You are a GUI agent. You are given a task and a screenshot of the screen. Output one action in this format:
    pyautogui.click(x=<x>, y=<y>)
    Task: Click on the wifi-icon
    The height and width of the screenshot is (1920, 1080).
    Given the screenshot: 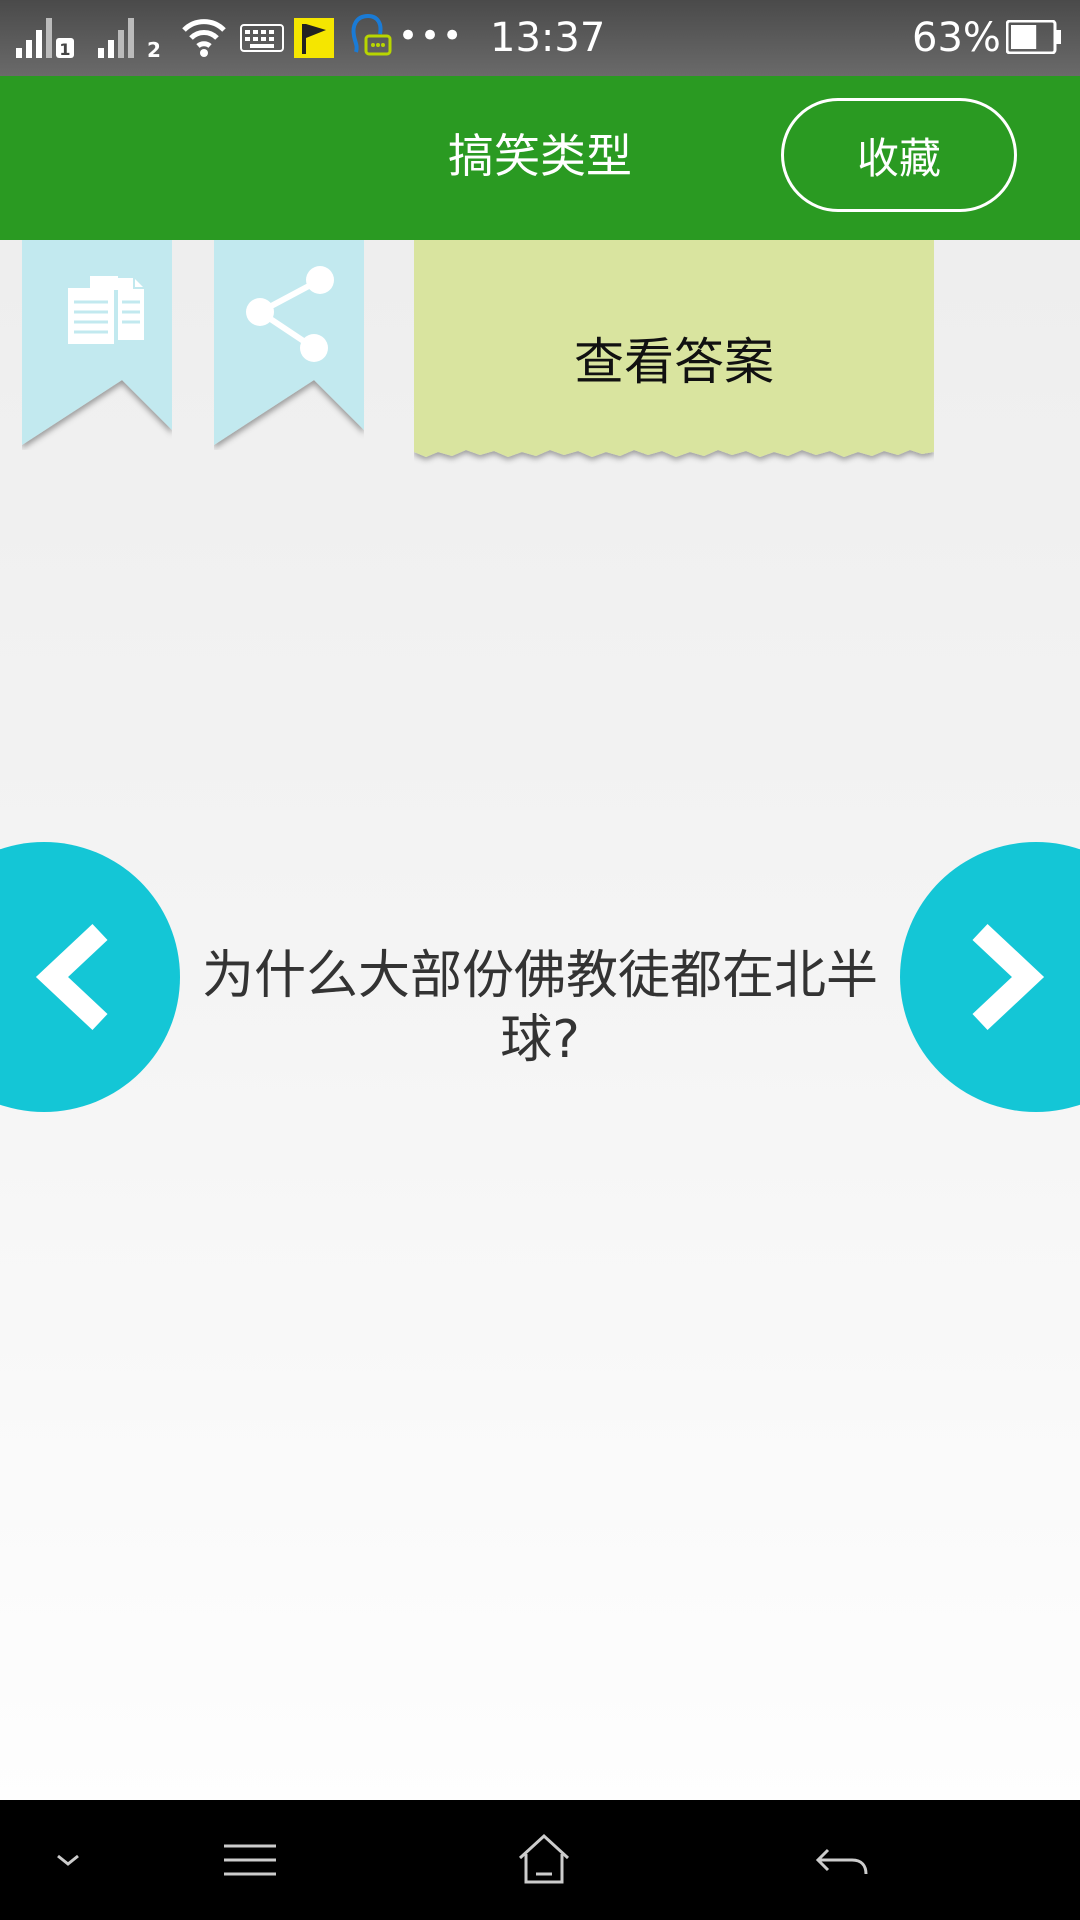 What is the action you would take?
    pyautogui.click(x=204, y=38)
    